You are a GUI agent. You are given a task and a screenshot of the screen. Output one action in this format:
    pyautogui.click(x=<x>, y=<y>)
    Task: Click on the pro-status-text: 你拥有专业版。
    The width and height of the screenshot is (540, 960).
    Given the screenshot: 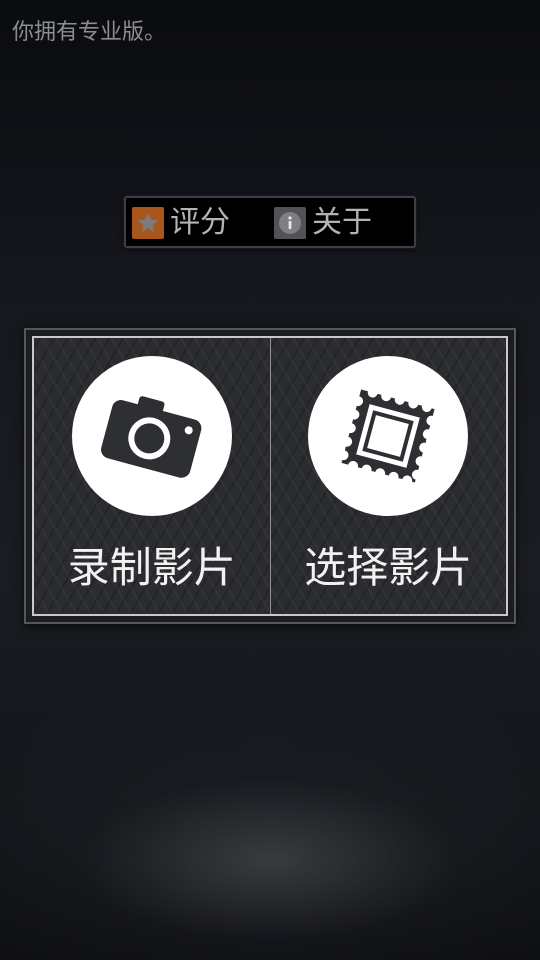 What is the action you would take?
    pyautogui.click(x=89, y=32)
    